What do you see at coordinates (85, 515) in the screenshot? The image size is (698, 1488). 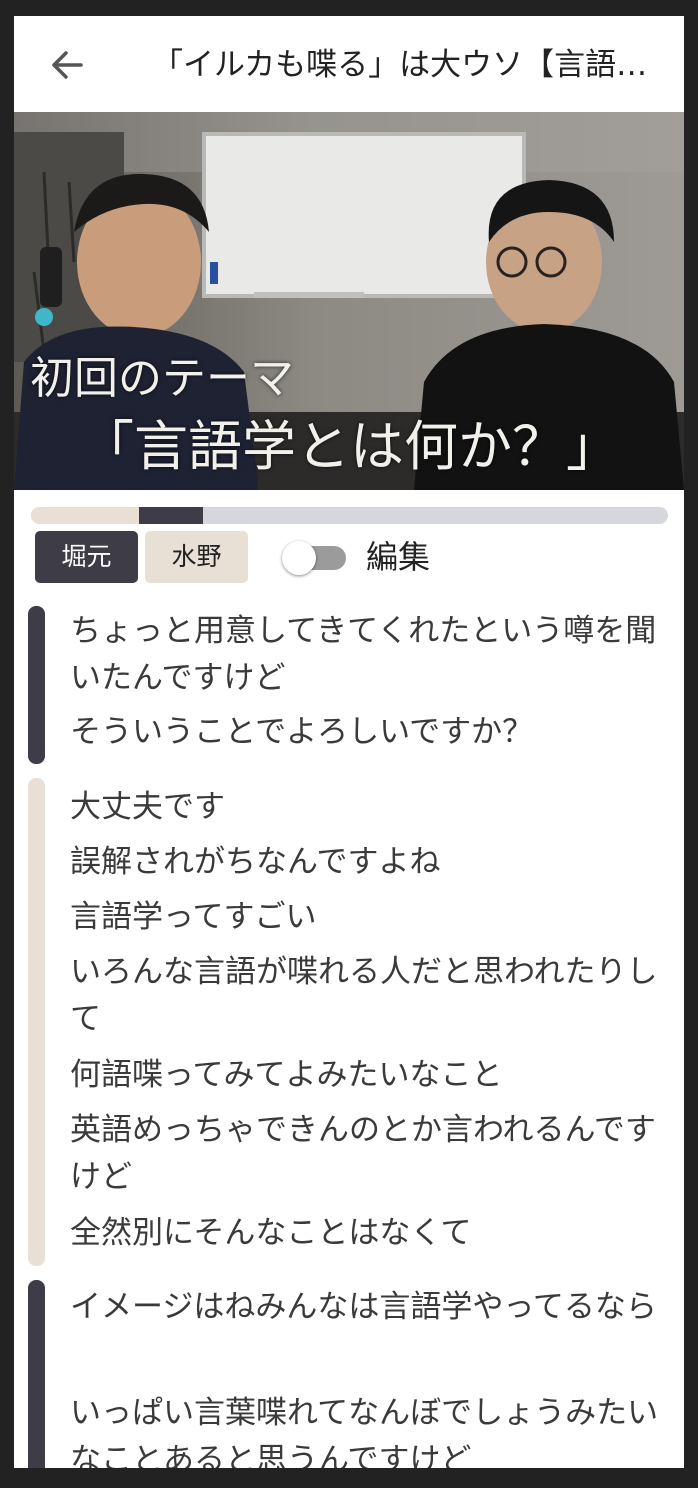 I see `timeline-segment-mizuno` at bounding box center [85, 515].